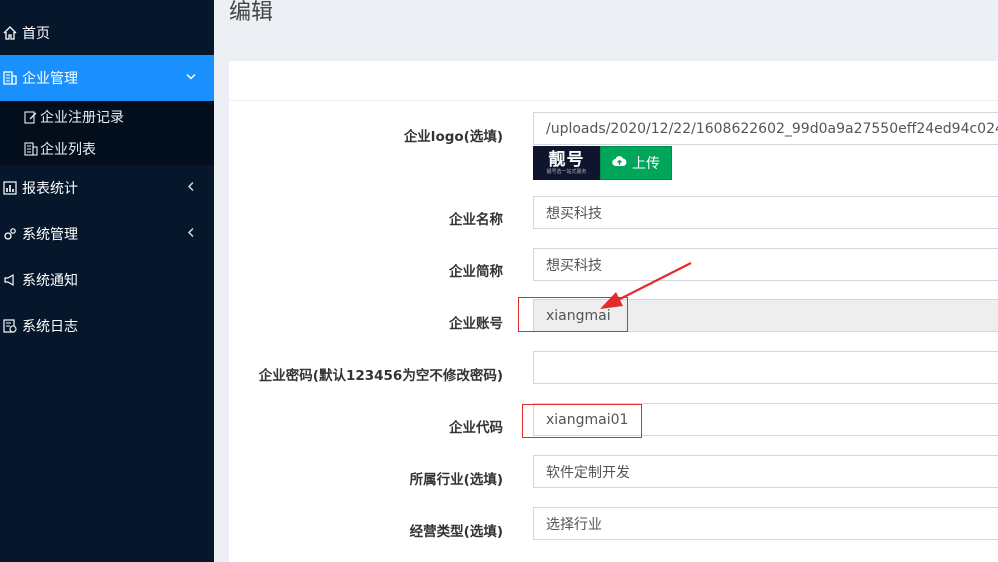 This screenshot has width=998, height=562. What do you see at coordinates (646, 285) in the screenshot?
I see `annotation-arrow-icon` at bounding box center [646, 285].